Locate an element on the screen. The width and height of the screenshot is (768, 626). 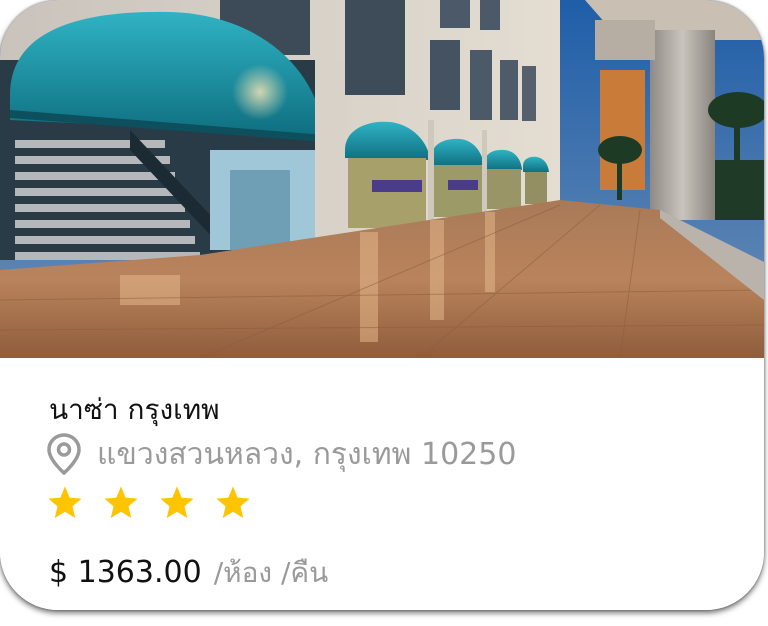
address-row: แขวงสวนหลวง, กรุงเทพ 10250 is located at coordinates (281, 454).